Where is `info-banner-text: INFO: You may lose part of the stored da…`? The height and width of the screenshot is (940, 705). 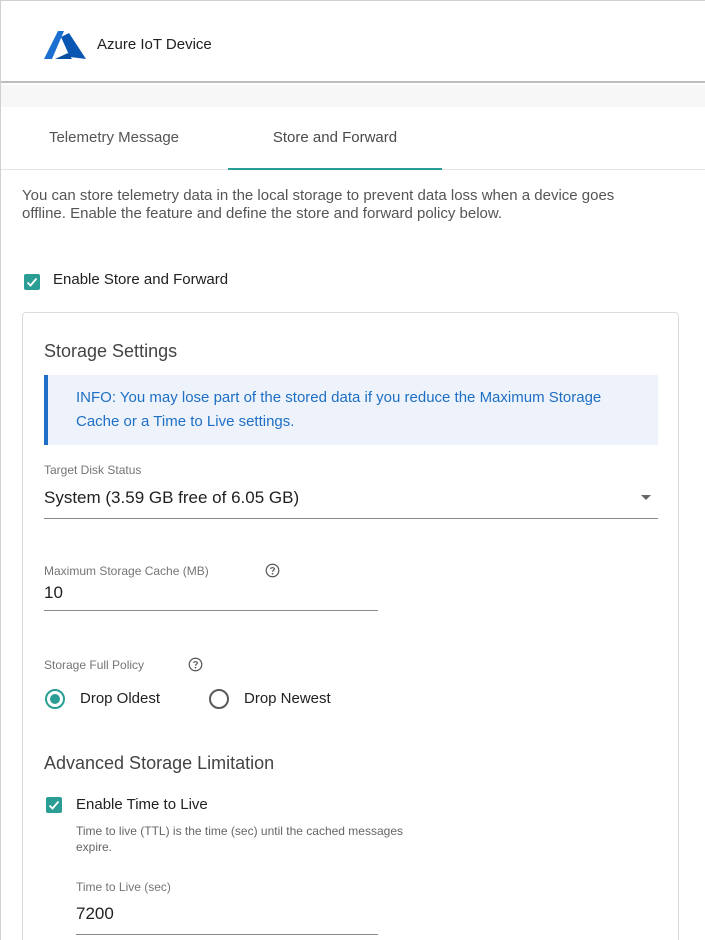 info-banner-text: INFO: You may lose part of the stored da… is located at coordinates (339, 409).